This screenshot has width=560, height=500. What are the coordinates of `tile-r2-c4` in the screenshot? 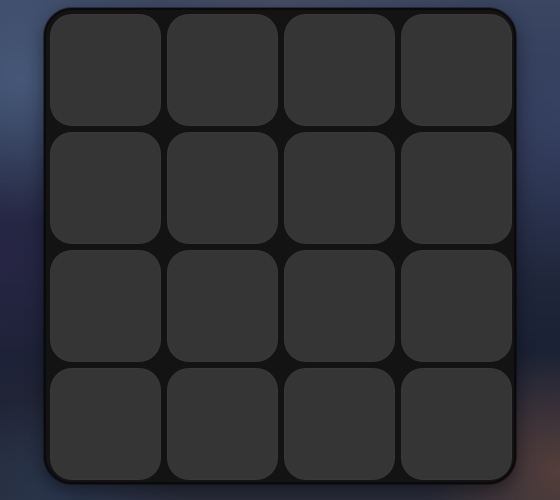 It's located at (456, 188).